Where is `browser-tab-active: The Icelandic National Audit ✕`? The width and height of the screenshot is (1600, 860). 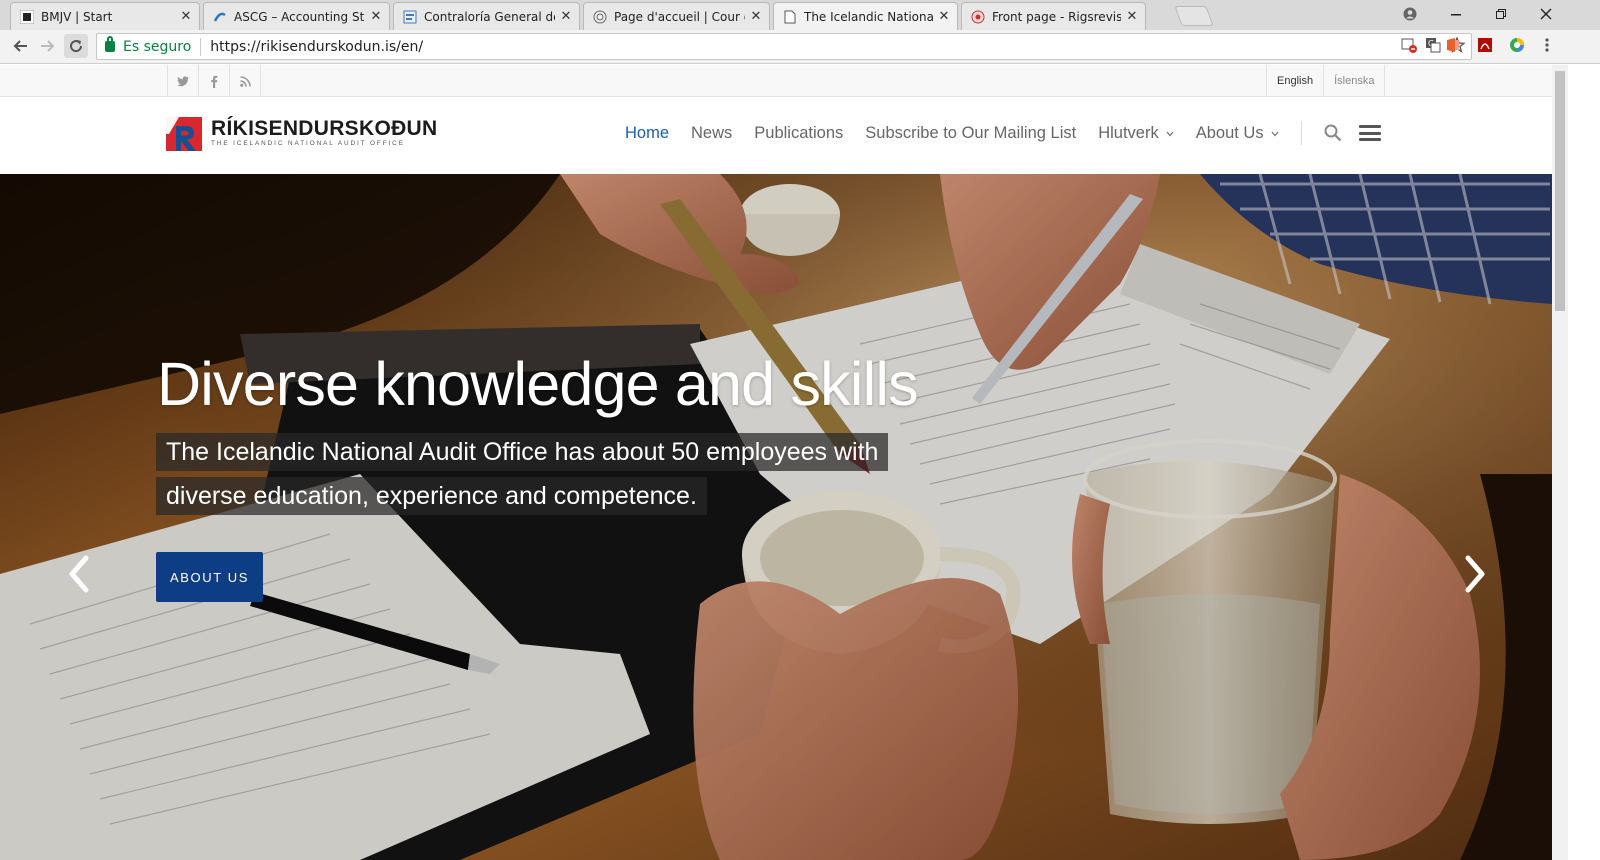
browser-tab-active: The Icelandic National Audit ✕ is located at coordinates (865, 16).